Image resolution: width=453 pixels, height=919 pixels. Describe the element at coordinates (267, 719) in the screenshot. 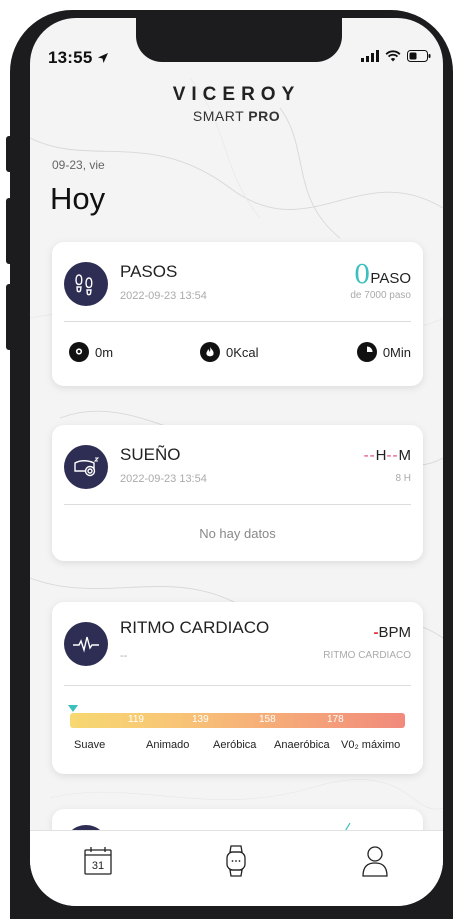

I see `zone-tick: 158` at that location.